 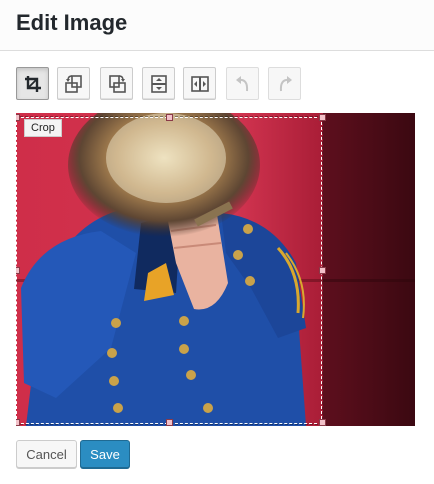 I want to click on crop-excluded-area, so click(x=369, y=269).